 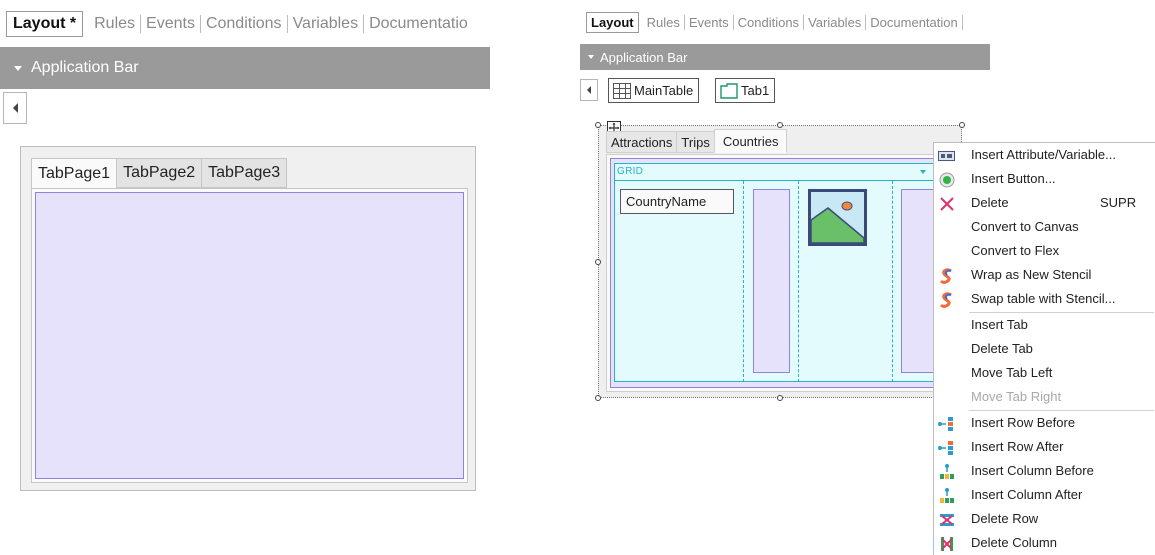 I want to click on tab-page-3: TabPage3, so click(x=244, y=173).